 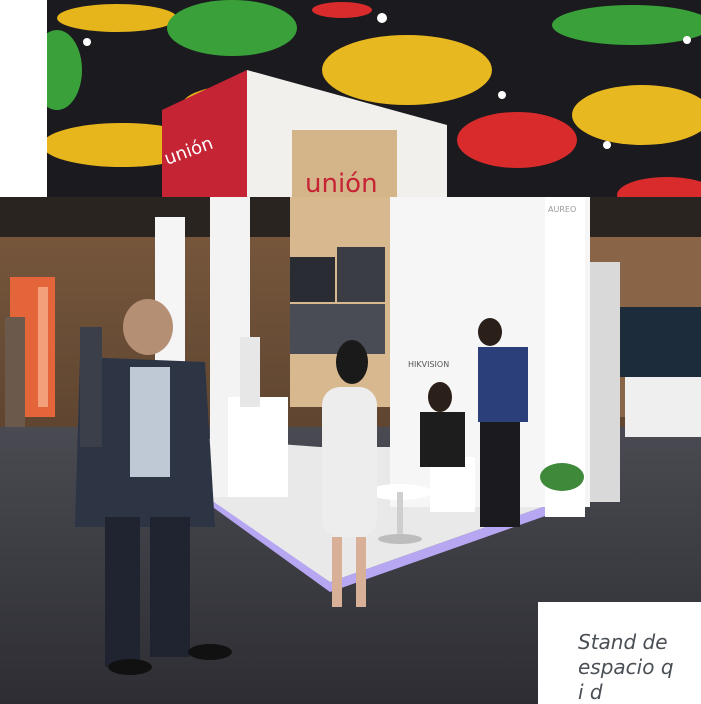 I want to click on sign-hikvision: HIKVISION, so click(x=428, y=364).